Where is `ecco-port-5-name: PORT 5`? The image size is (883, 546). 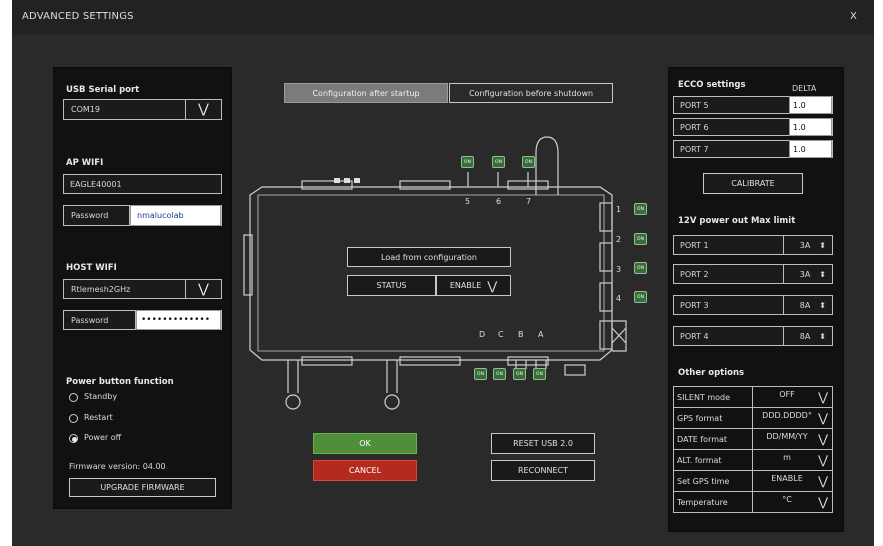
ecco-port-5-name: PORT 5 is located at coordinates (694, 105).